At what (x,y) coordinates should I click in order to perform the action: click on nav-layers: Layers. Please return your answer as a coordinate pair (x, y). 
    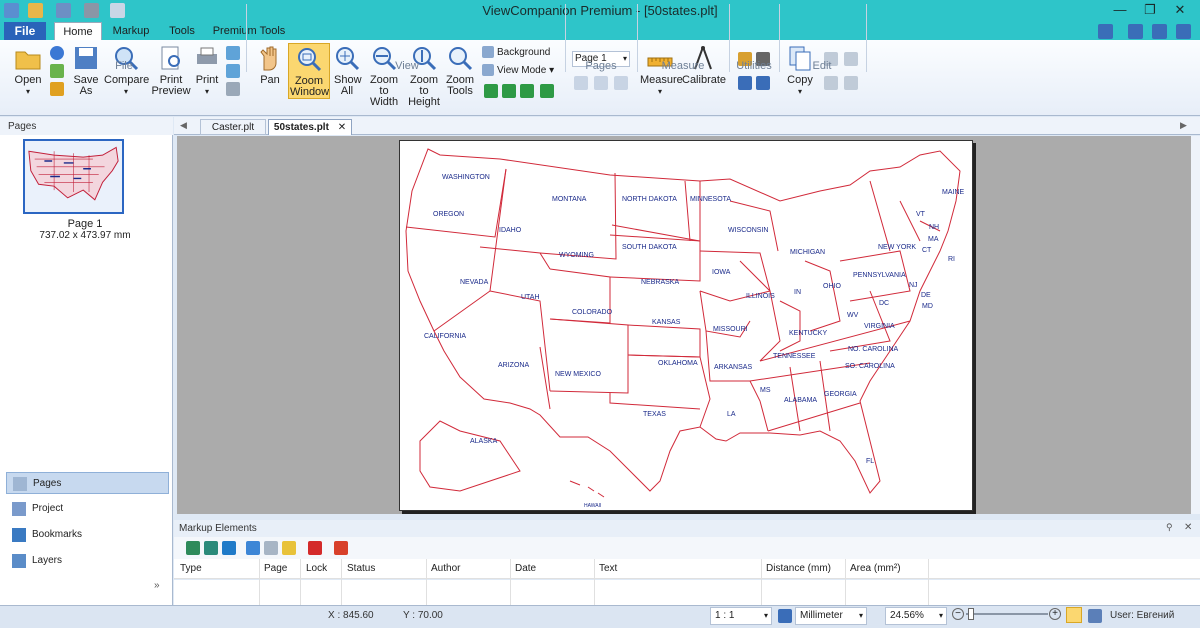
    Looking at the image, I should click on (87, 561).